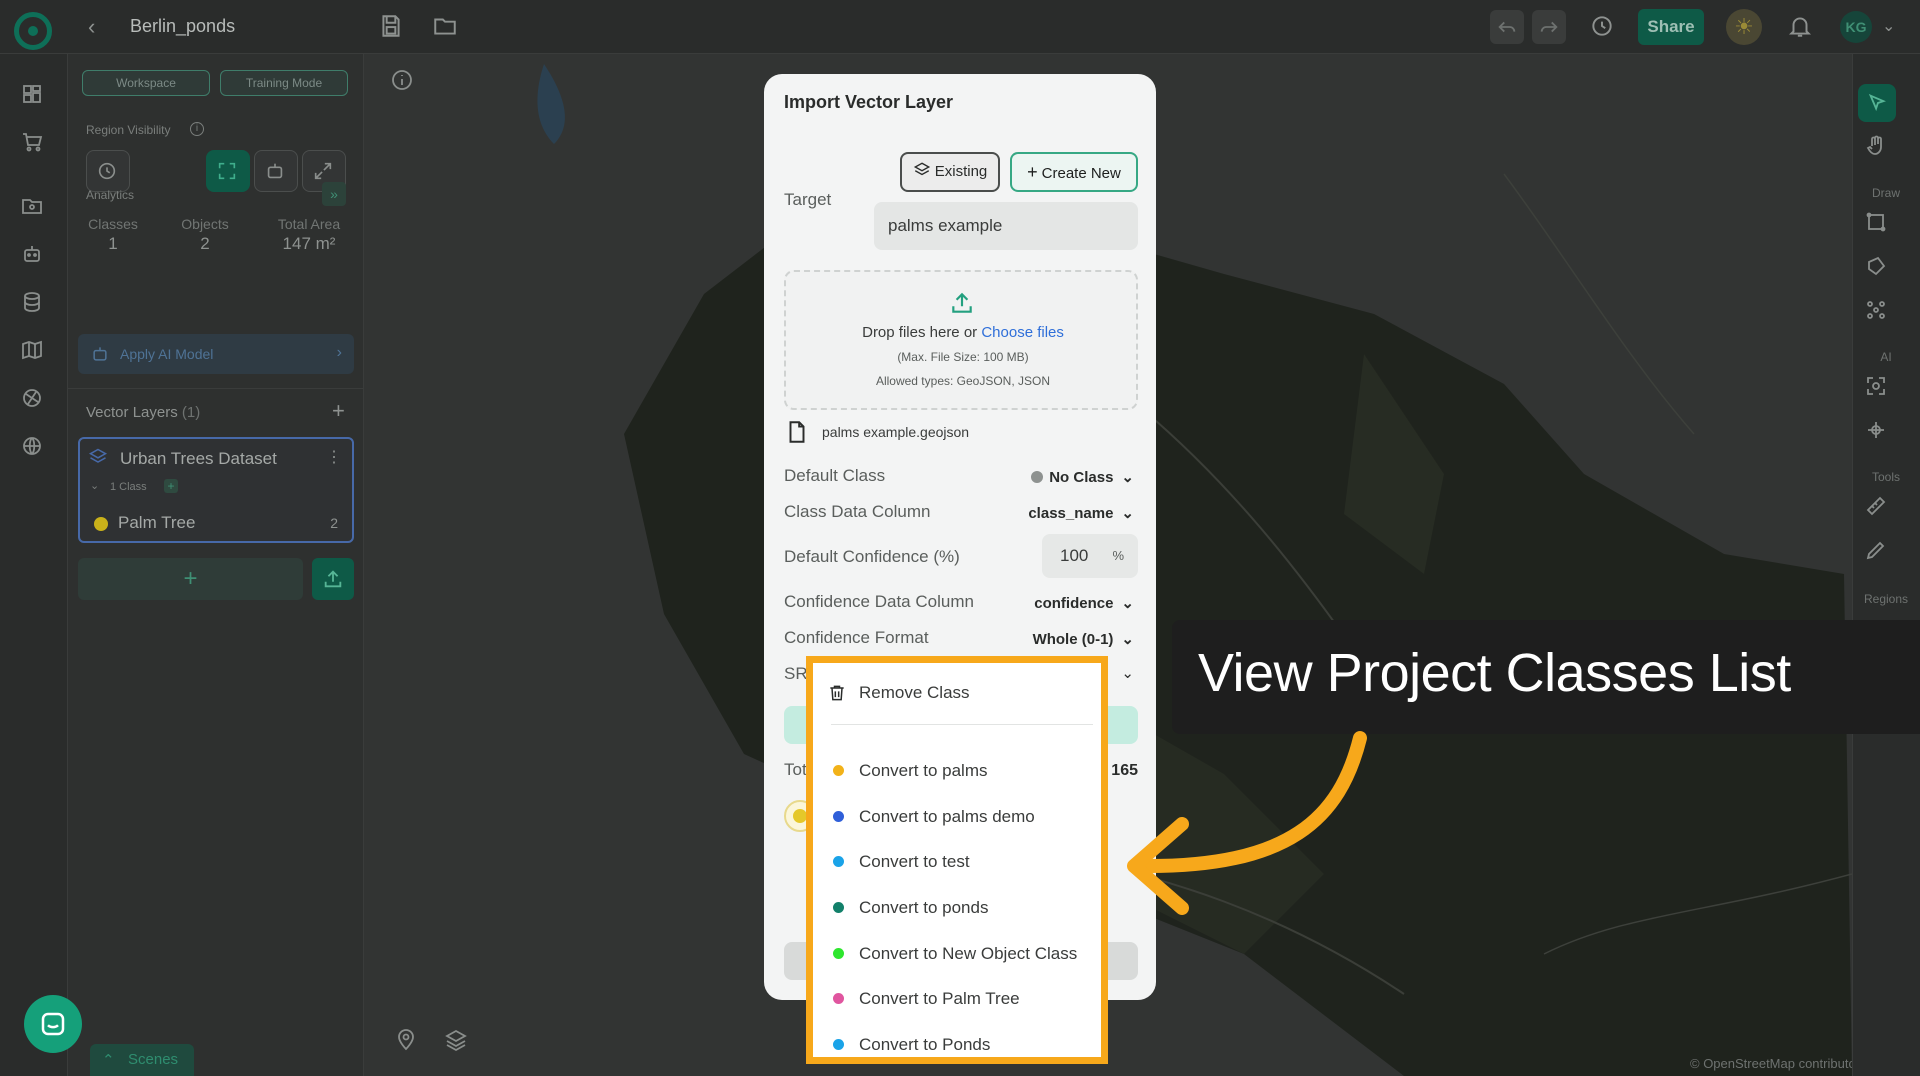  I want to click on drop-instructions: Drop files here or Choose files, so click(963, 332).